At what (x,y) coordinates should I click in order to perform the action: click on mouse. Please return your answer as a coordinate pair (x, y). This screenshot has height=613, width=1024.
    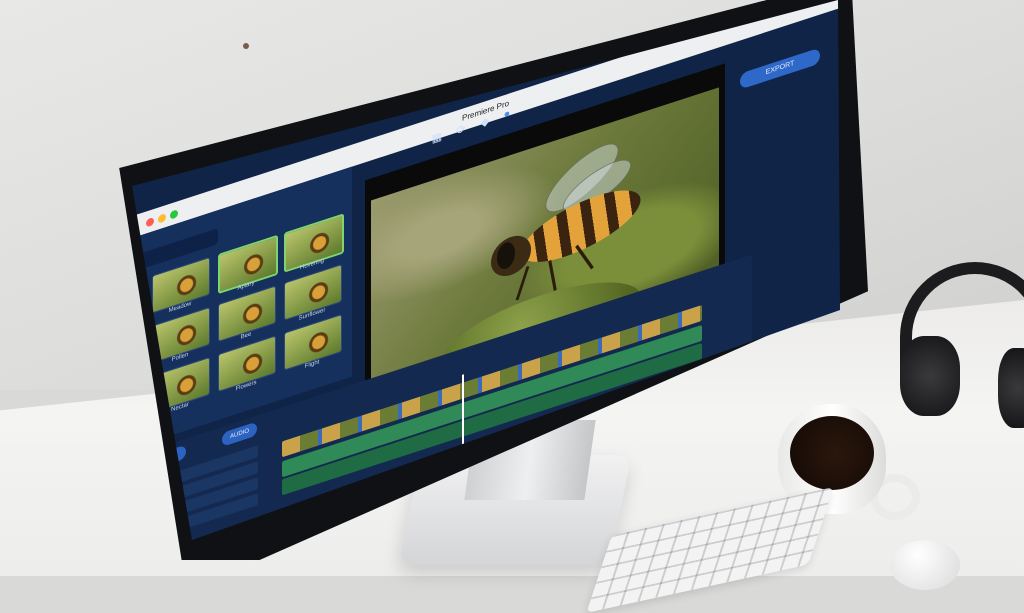
    Looking at the image, I should click on (925, 565).